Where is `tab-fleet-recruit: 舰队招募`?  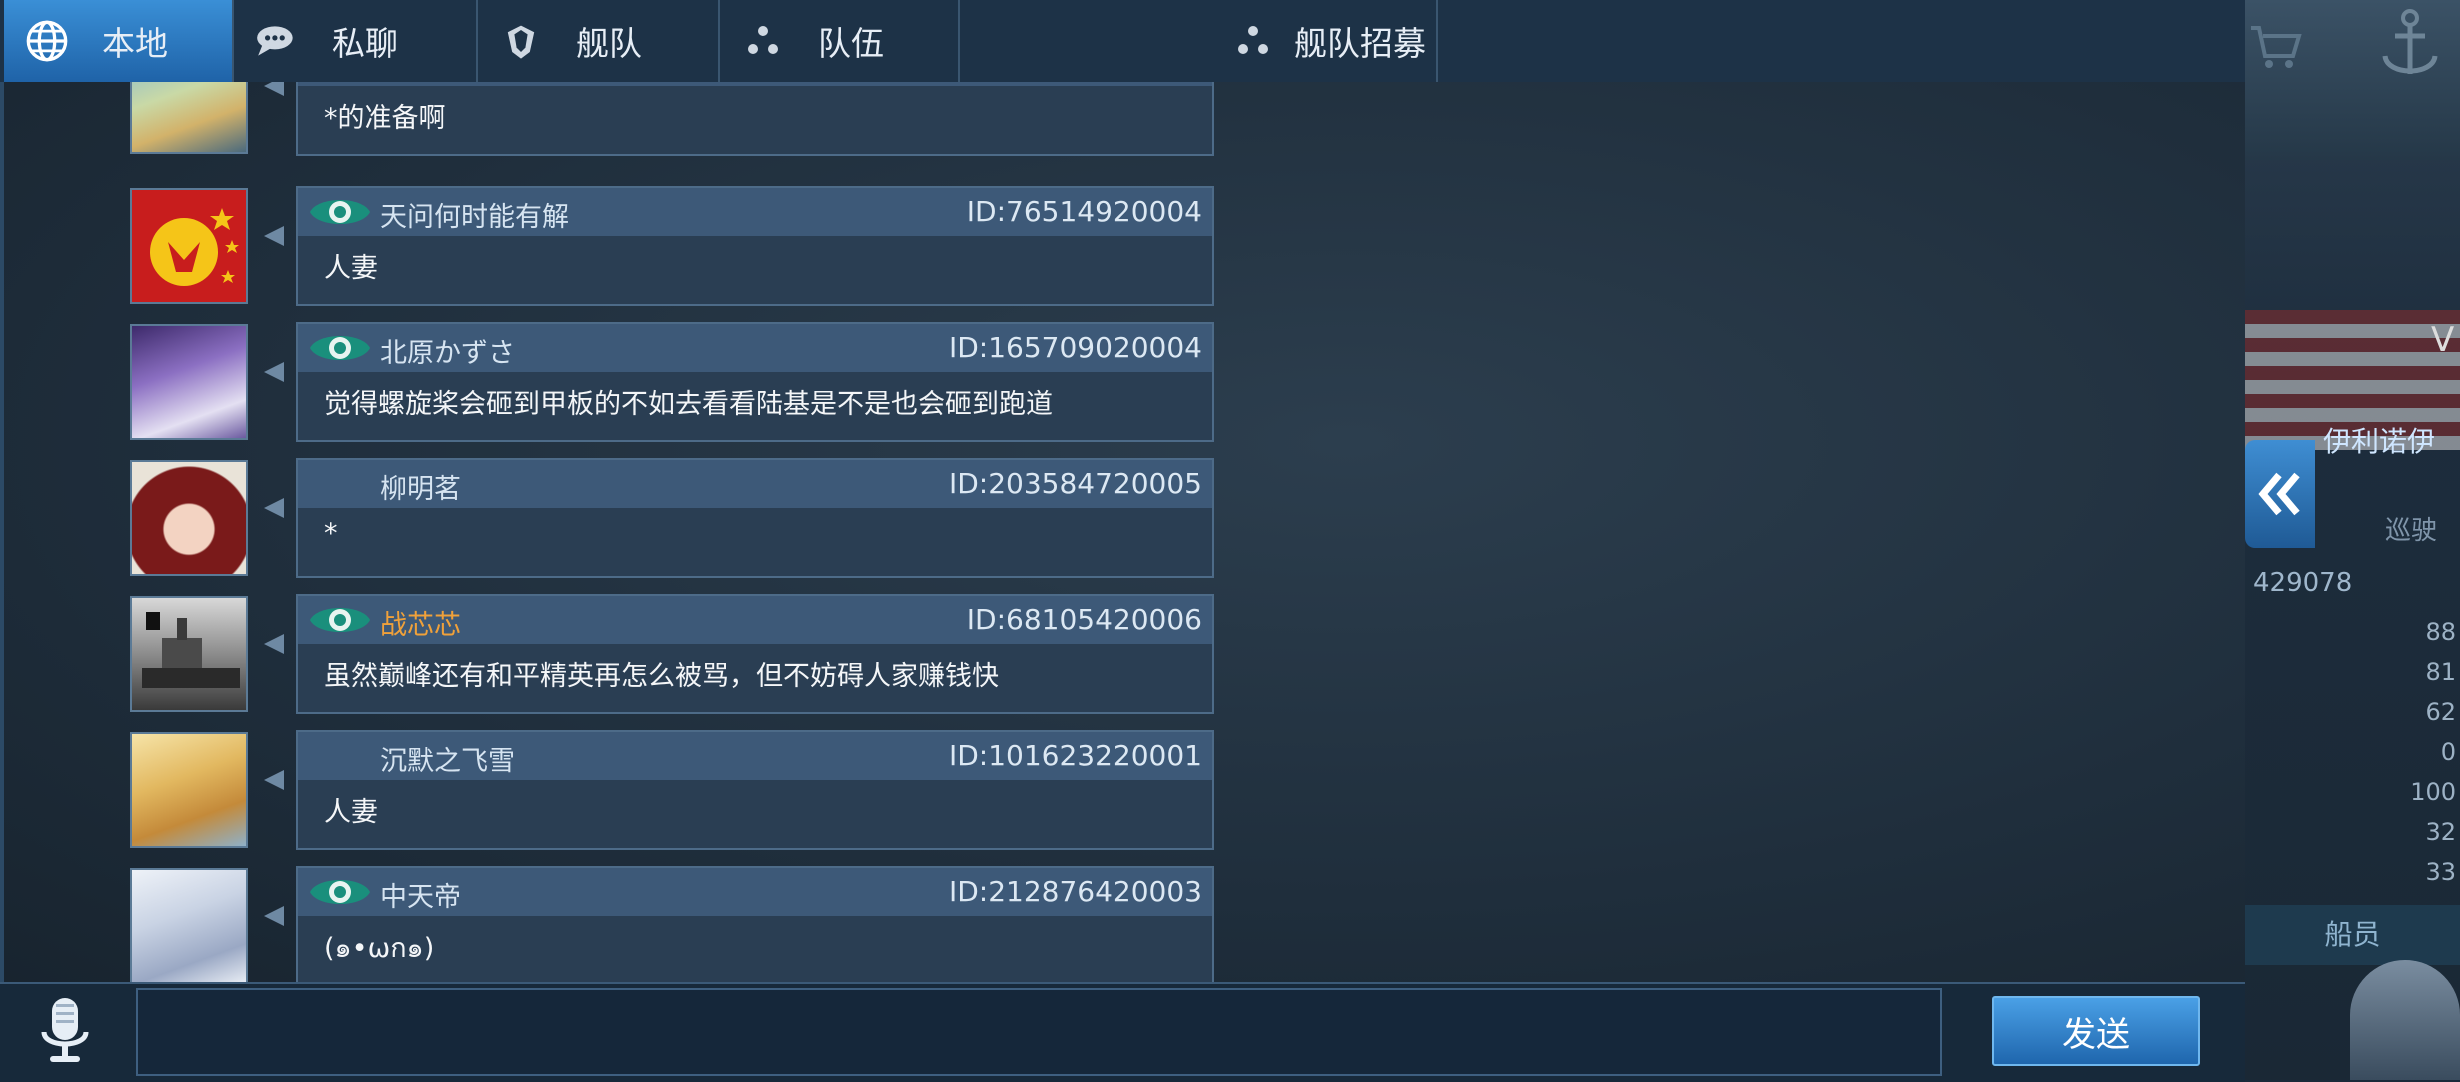
tab-fleet-recruit: 舰队招募 is located at coordinates (1199, 41).